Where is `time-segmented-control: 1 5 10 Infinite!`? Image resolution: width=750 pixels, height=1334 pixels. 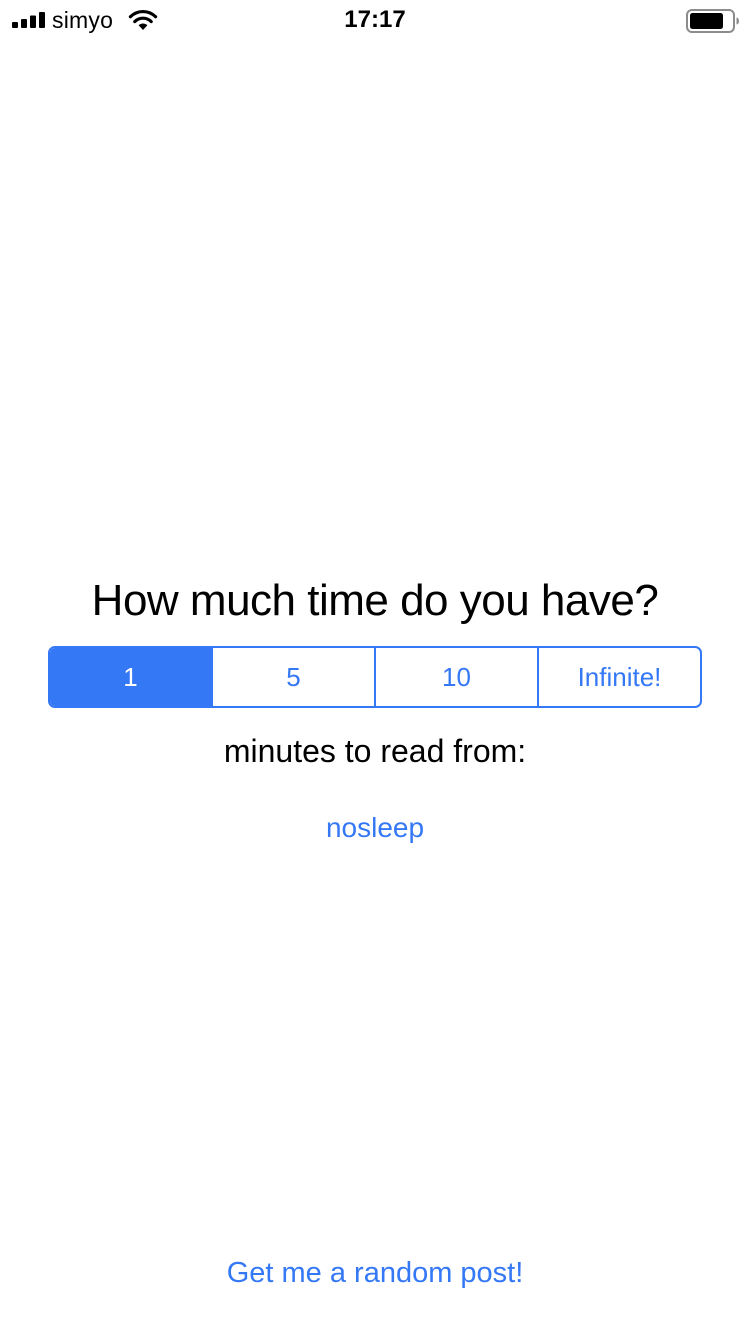 time-segmented-control: 1 5 10 Infinite! is located at coordinates (375, 677).